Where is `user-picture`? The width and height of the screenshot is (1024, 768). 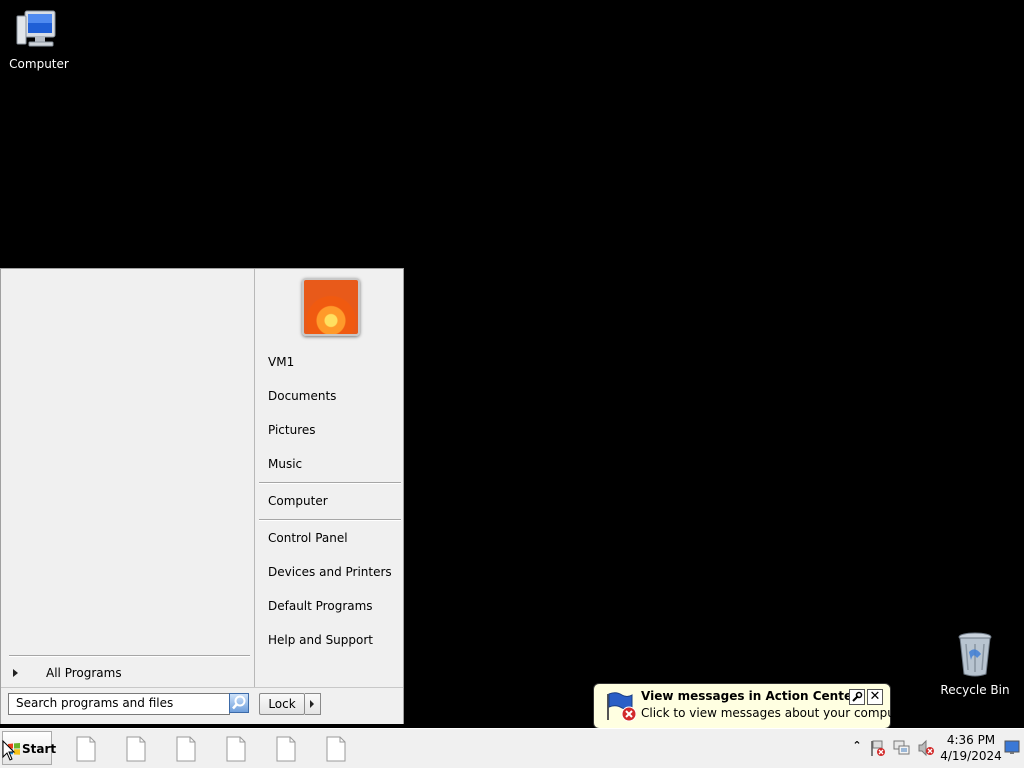 user-picture is located at coordinates (331, 307).